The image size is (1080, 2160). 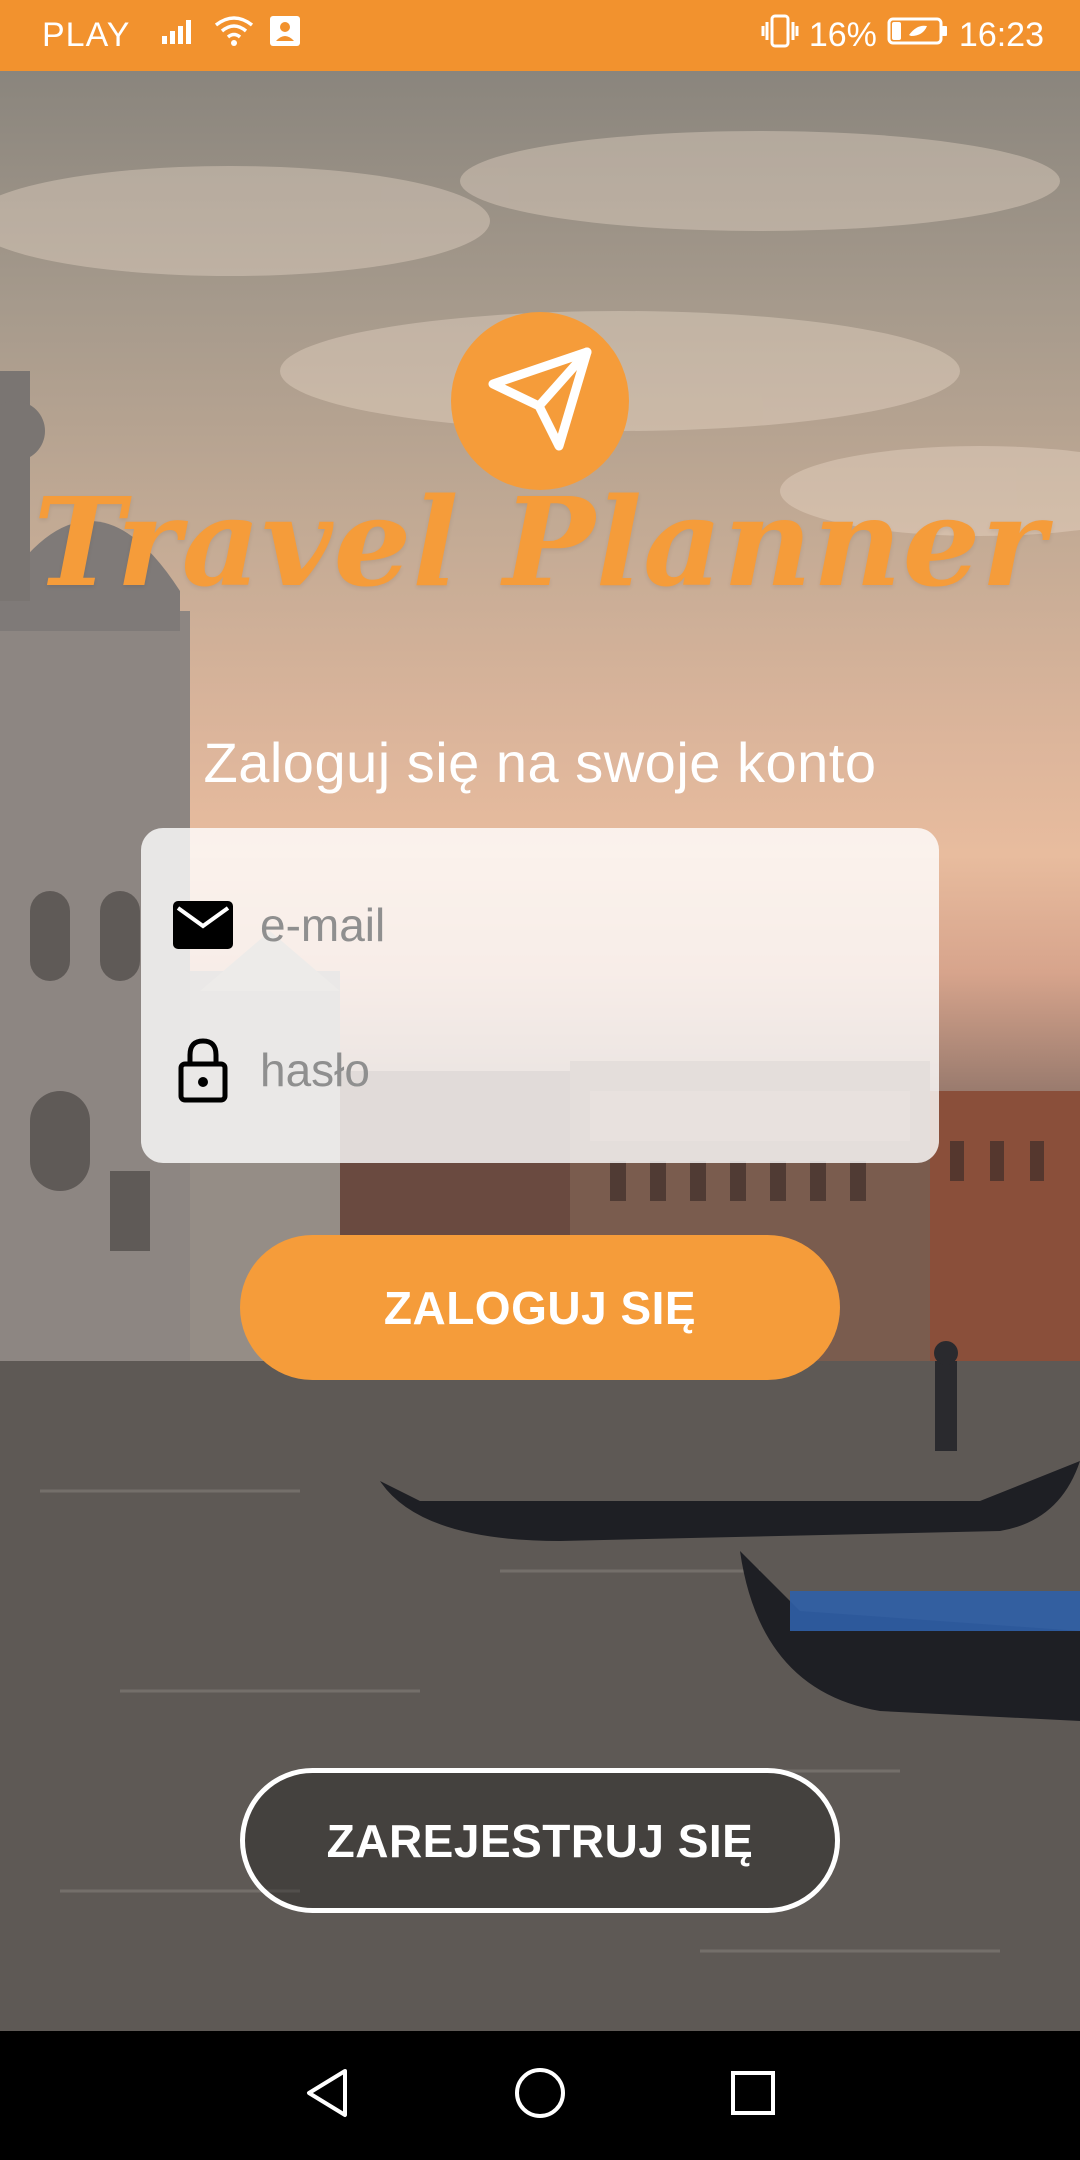 What do you see at coordinates (86, 35) in the screenshot?
I see `carrier-name: PLAY` at bounding box center [86, 35].